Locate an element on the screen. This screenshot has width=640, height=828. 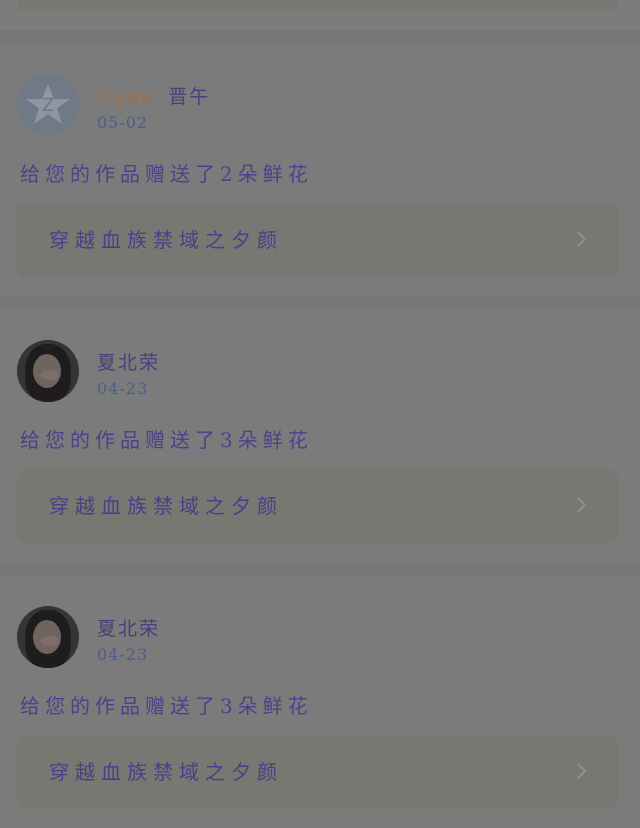
svg-text: Z is located at coordinates (48, 105).